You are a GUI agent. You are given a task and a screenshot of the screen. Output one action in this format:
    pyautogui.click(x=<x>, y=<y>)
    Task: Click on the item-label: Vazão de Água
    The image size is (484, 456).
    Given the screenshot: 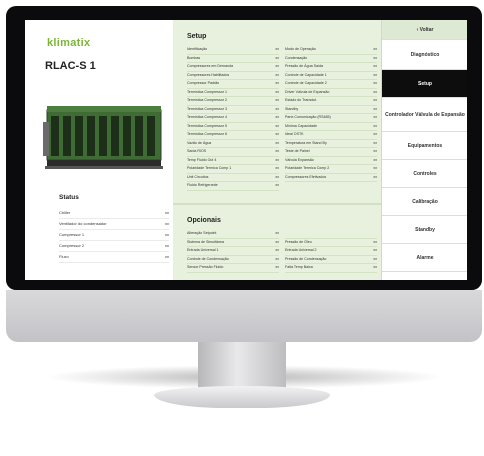 What is the action you would take?
    pyautogui.click(x=199, y=142)
    